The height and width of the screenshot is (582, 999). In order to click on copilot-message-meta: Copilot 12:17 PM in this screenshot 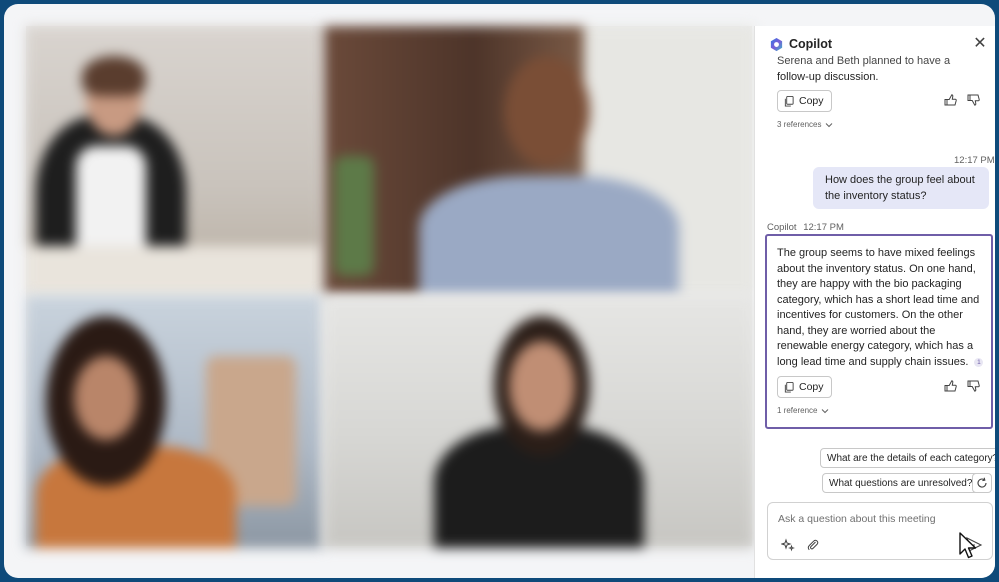, I will do `click(805, 227)`.